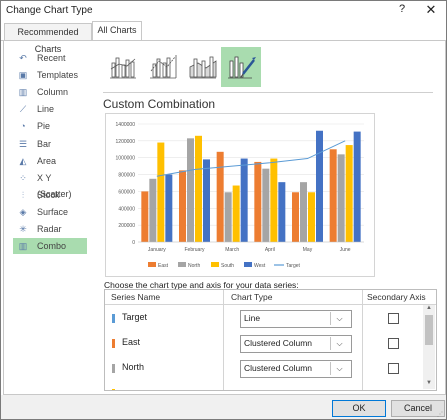 The width and height of the screenshot is (447, 420). I want to click on sidebar-item-pie: ◔ Pie, so click(50, 126).